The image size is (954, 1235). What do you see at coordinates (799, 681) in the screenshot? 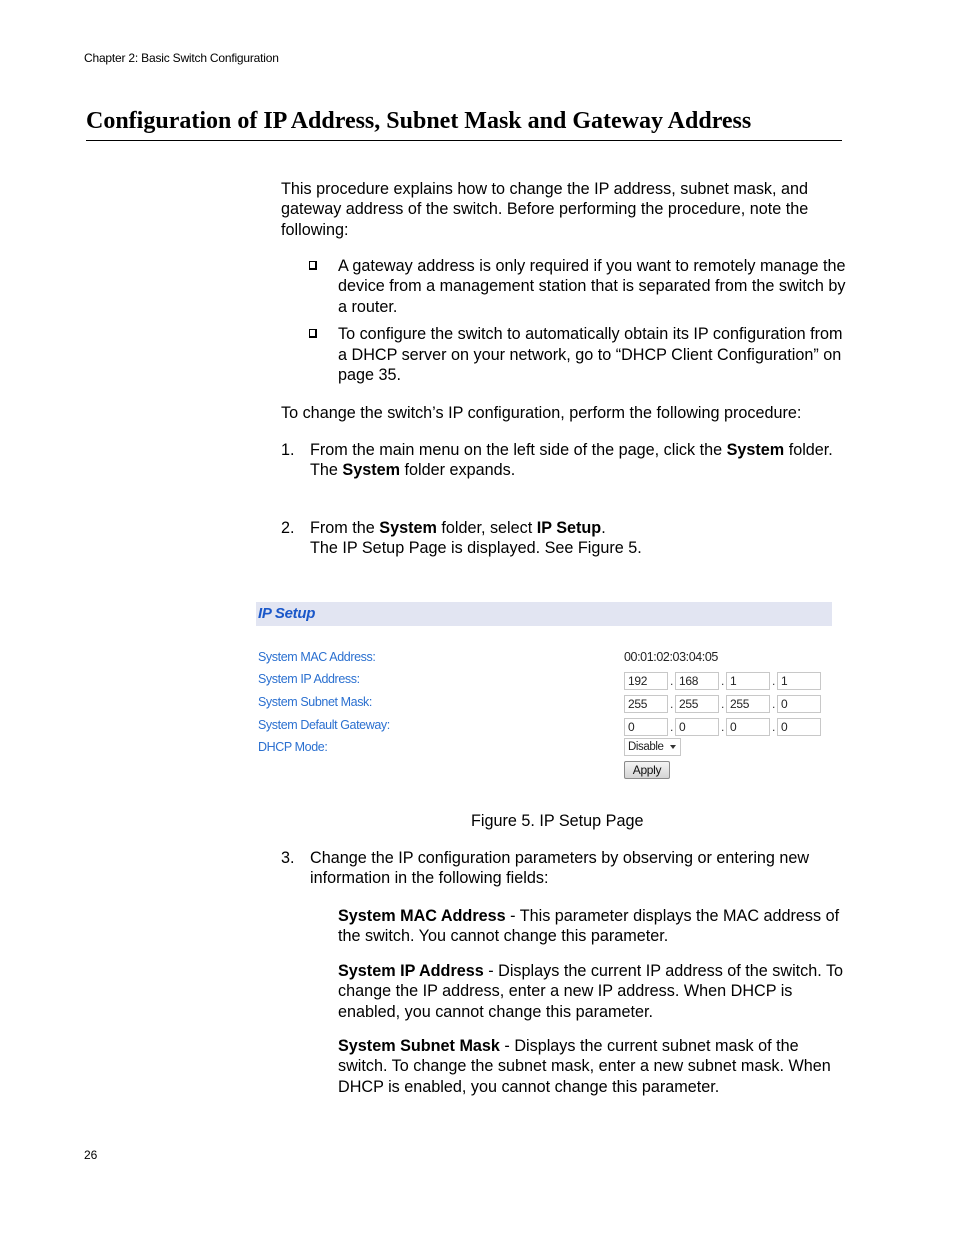
I see `ip-octet-4-input: 1` at bounding box center [799, 681].